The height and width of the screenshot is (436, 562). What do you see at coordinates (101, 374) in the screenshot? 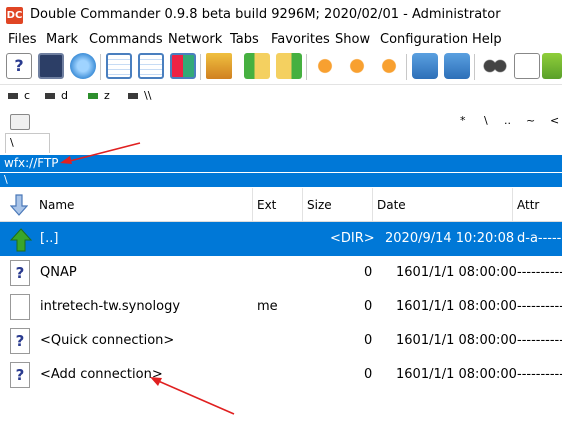
I see `row-name: <Add connection>` at bounding box center [101, 374].